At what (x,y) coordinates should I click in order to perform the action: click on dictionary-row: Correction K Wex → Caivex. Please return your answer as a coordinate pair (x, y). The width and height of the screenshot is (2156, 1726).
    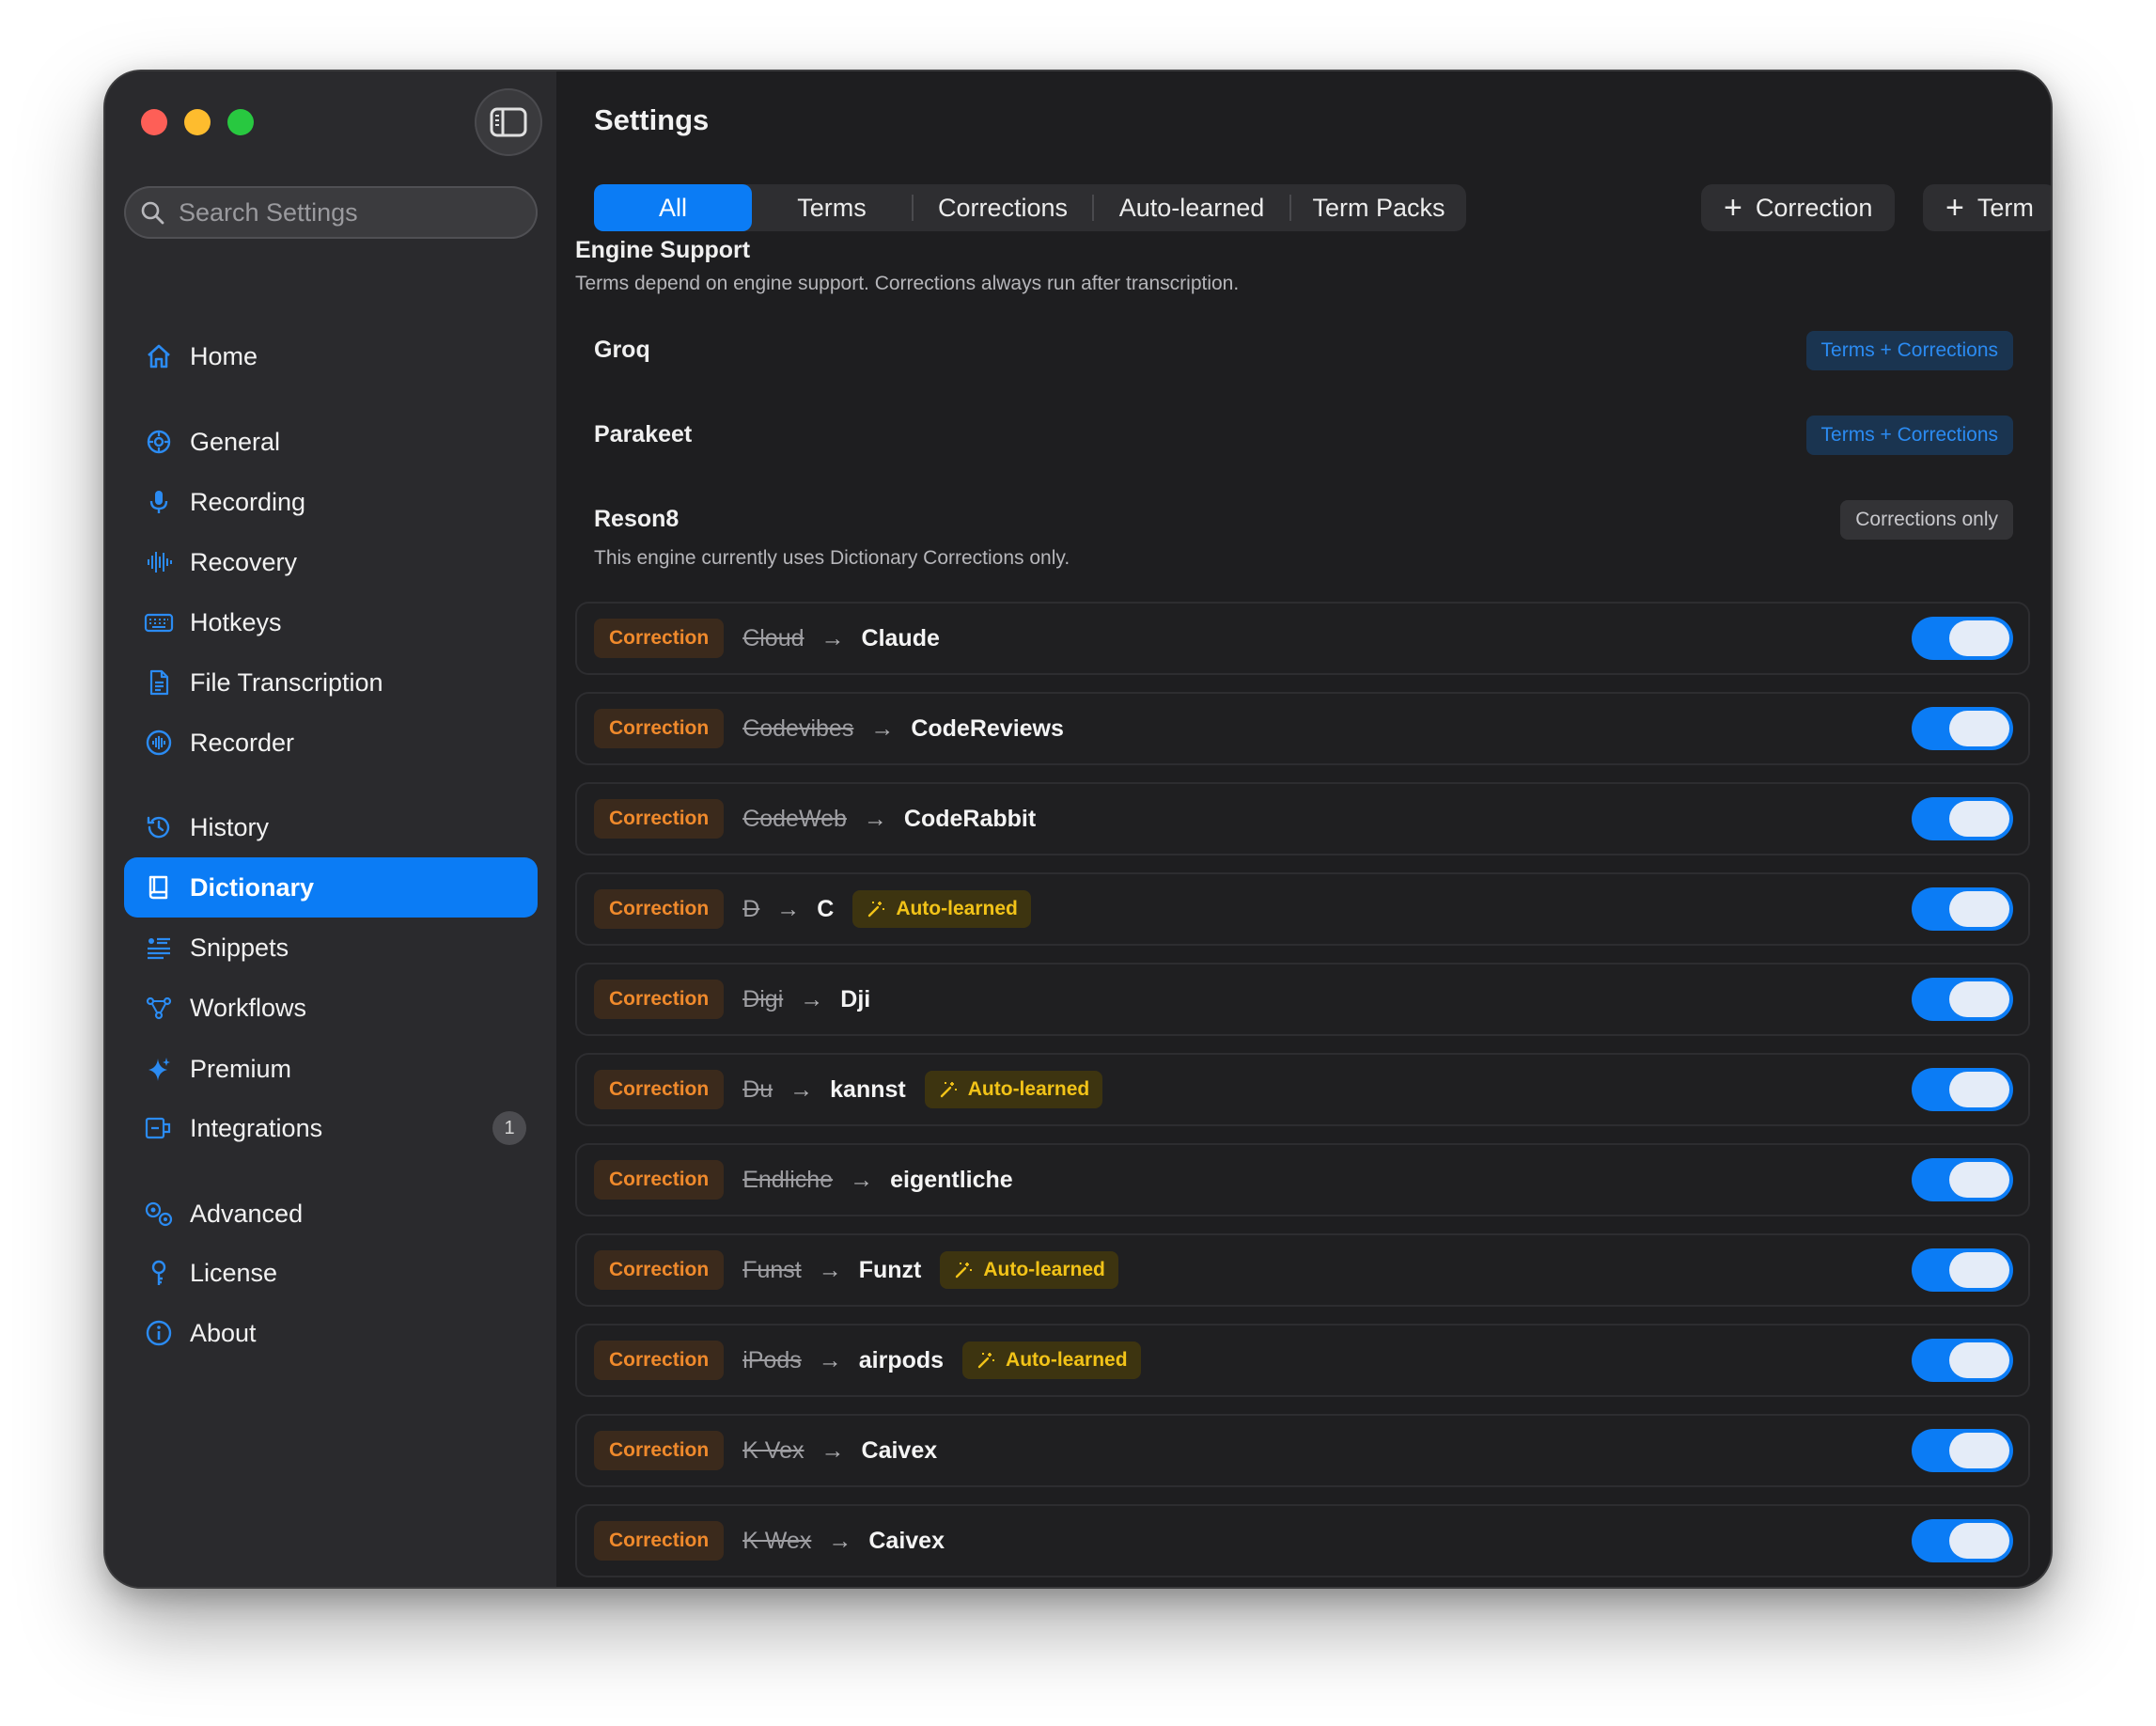
    Looking at the image, I should click on (1303, 1540).